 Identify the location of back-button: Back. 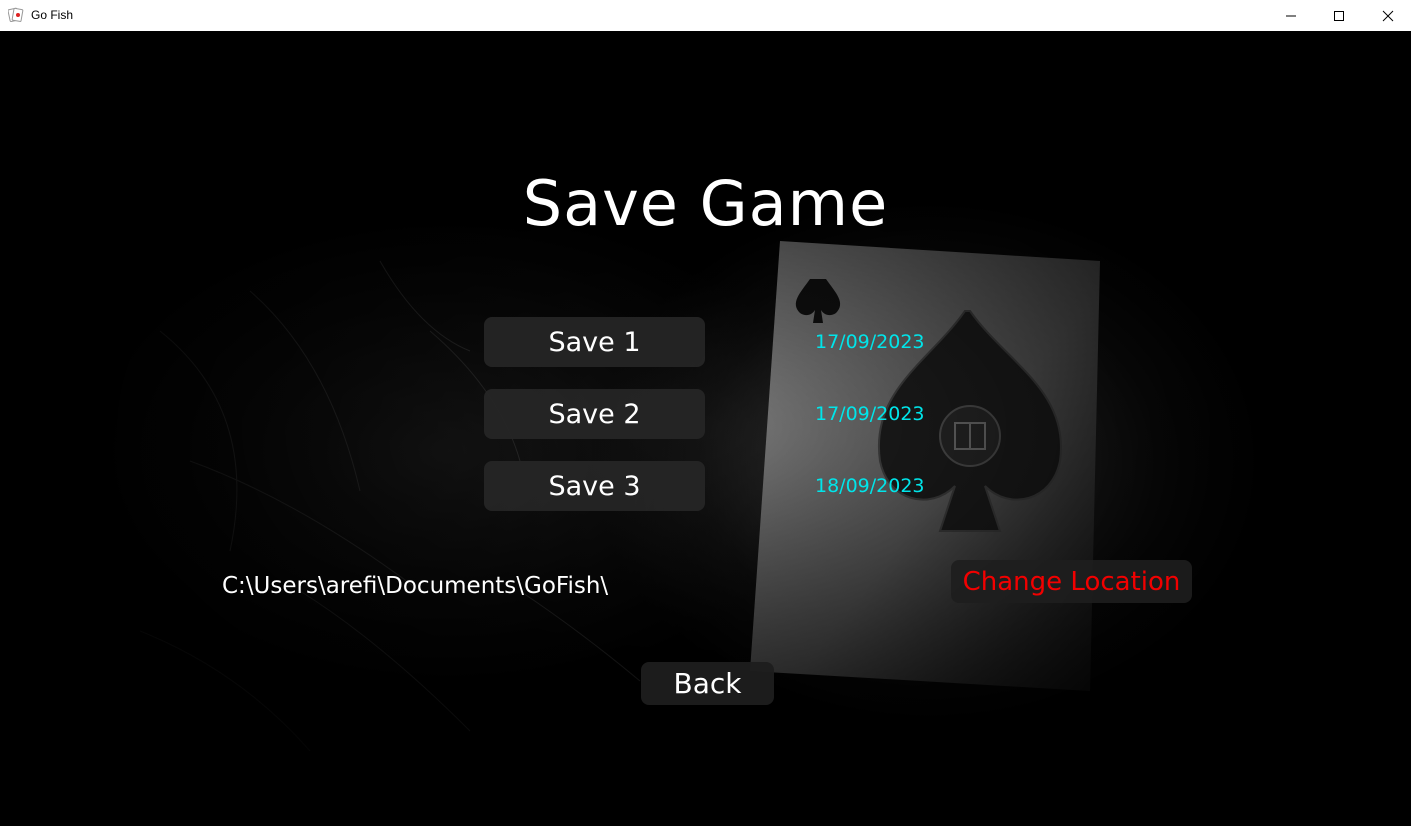
(707, 683).